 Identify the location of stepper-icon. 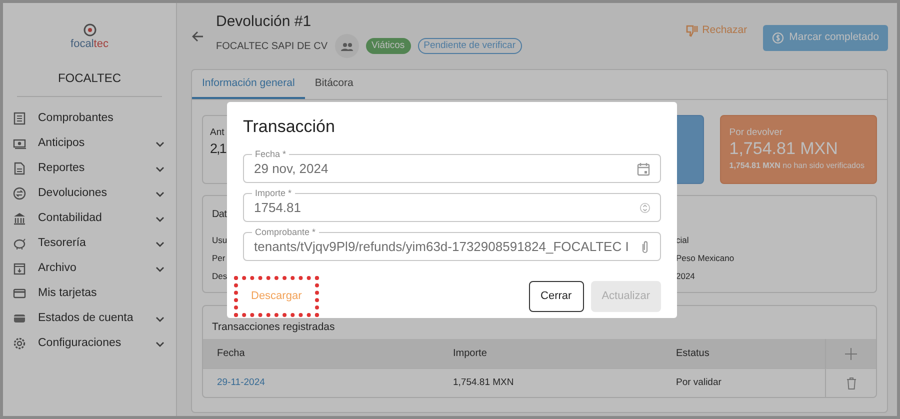
(645, 208).